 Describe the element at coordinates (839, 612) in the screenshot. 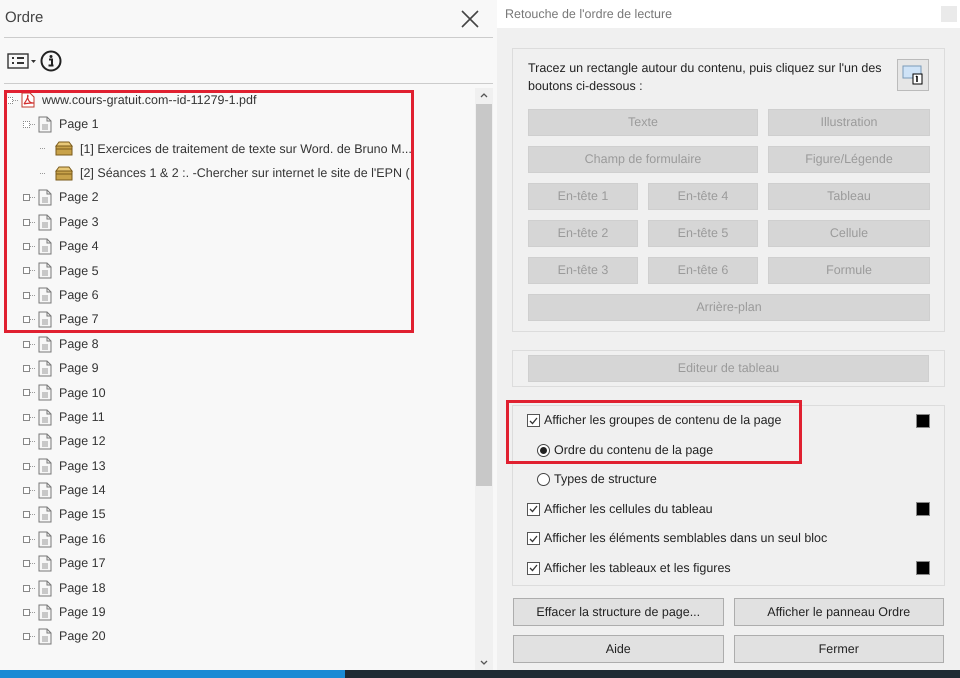

I see `dialog-button: Afficher le panneau Ordre` at that location.